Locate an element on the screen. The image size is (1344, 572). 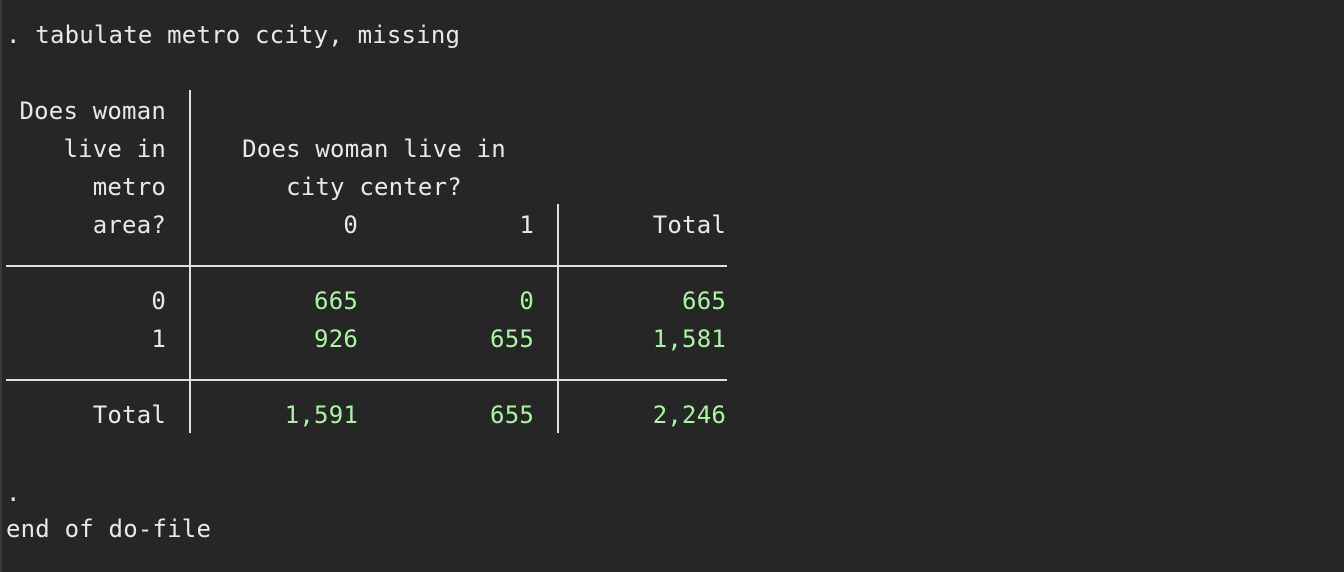
col-heading-0: 0 is located at coordinates (350, 225).